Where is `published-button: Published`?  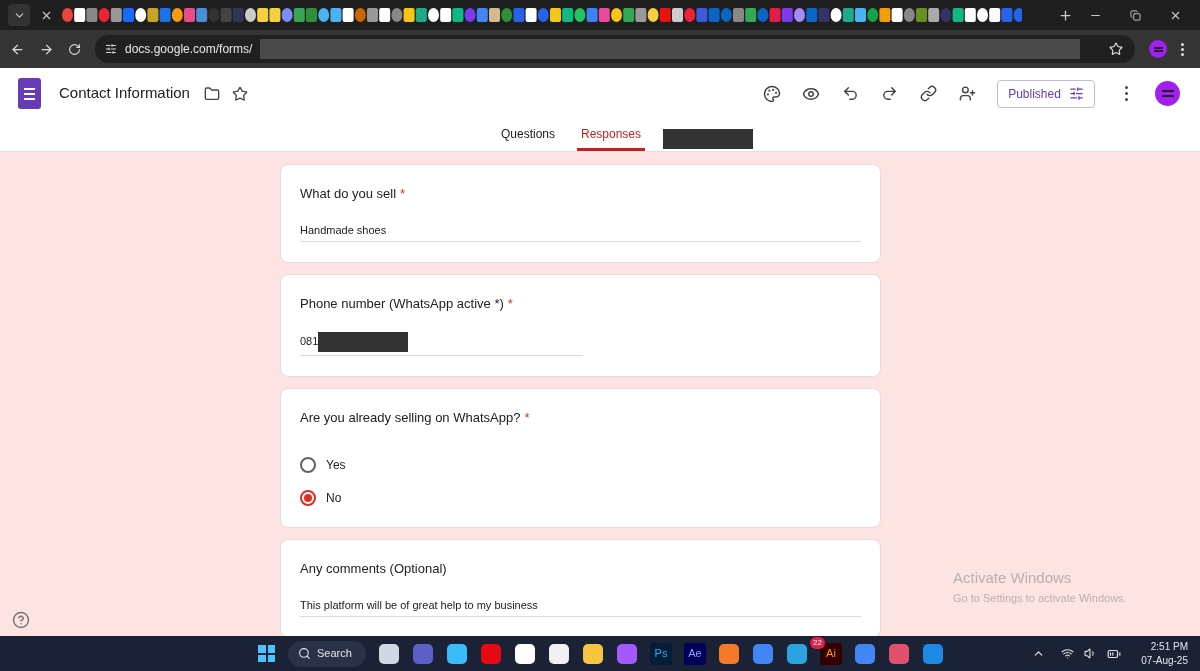
published-button: Published is located at coordinates (1046, 93).